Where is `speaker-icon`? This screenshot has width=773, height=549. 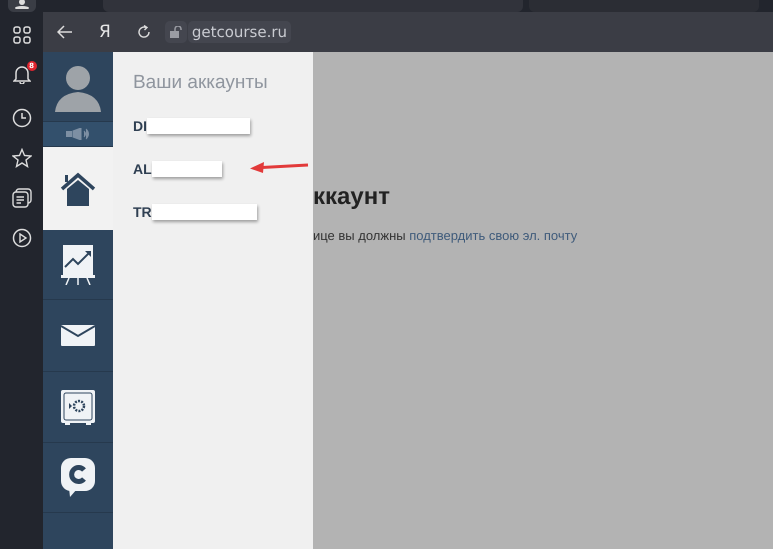 speaker-icon is located at coordinates (78, 134).